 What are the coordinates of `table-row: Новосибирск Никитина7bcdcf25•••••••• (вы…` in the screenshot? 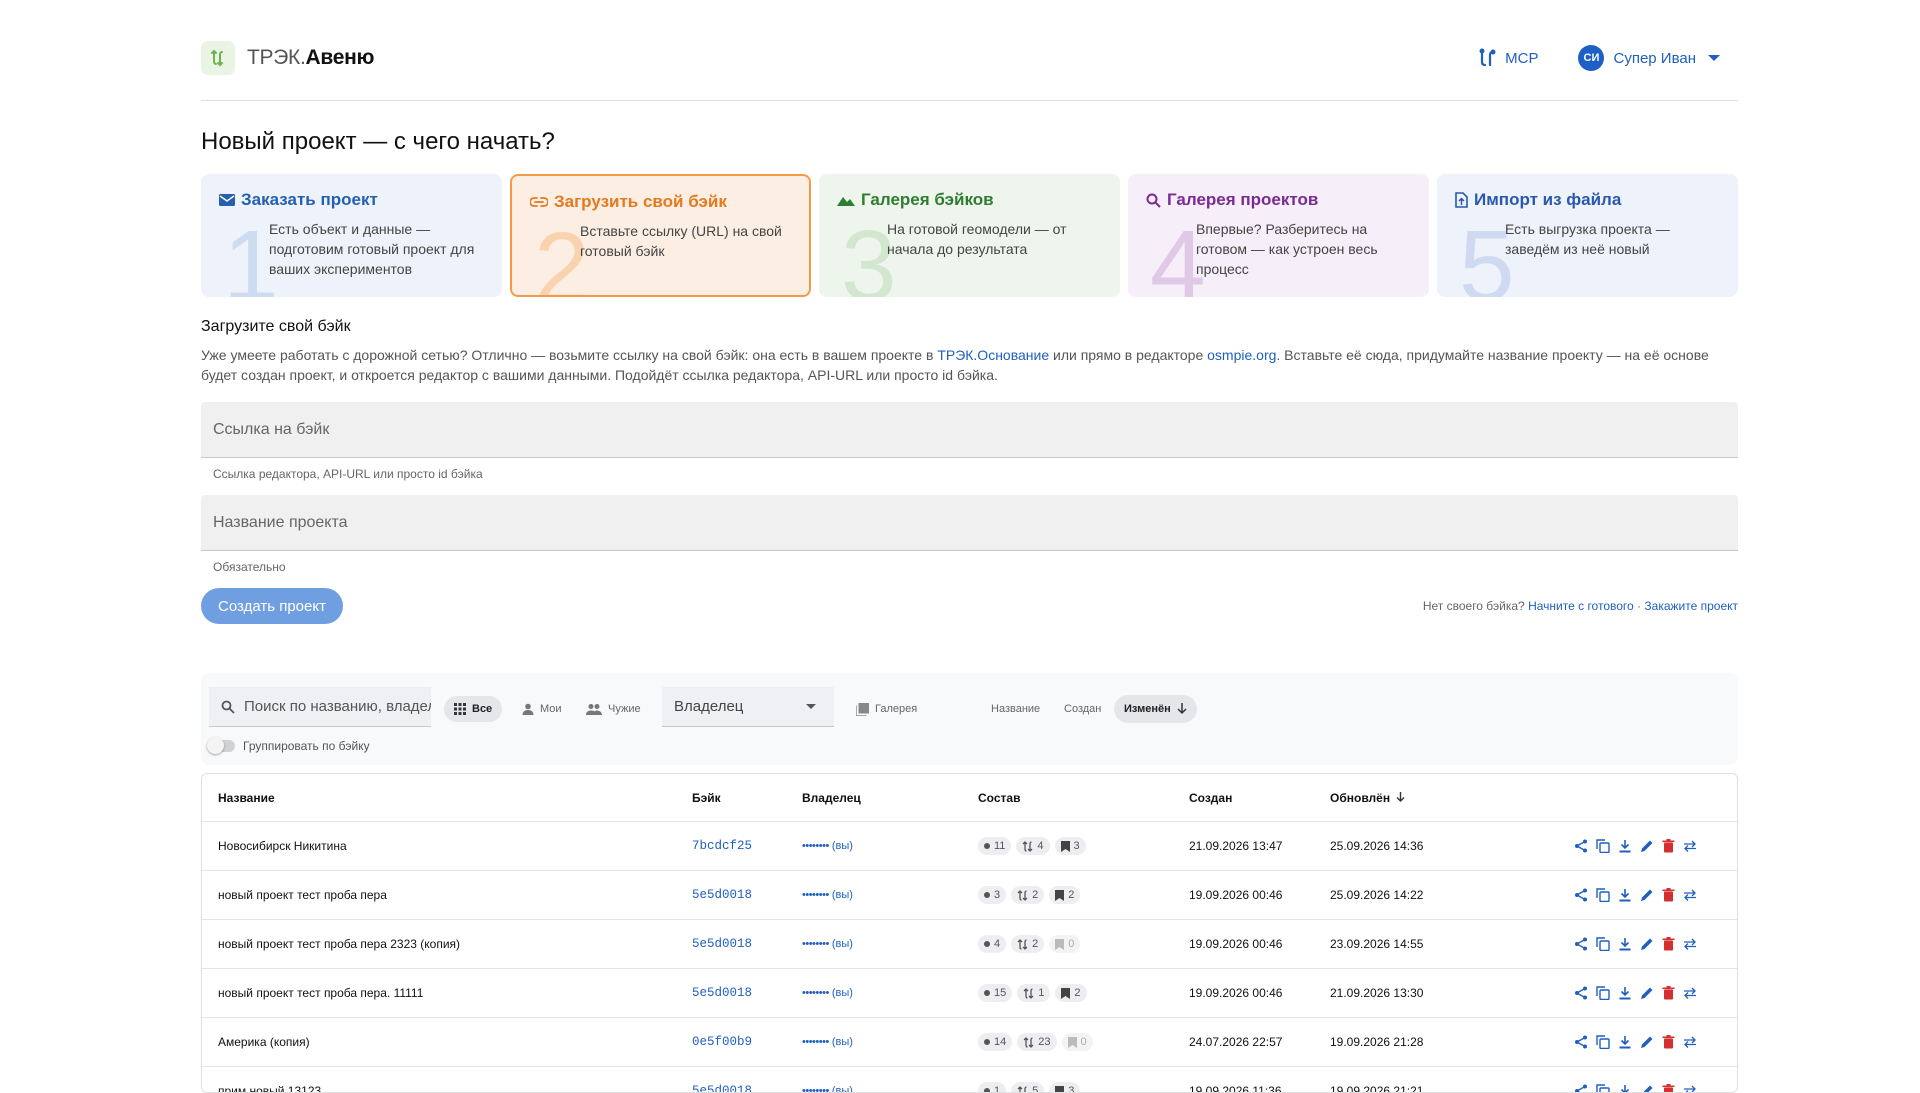 It's located at (969, 846).